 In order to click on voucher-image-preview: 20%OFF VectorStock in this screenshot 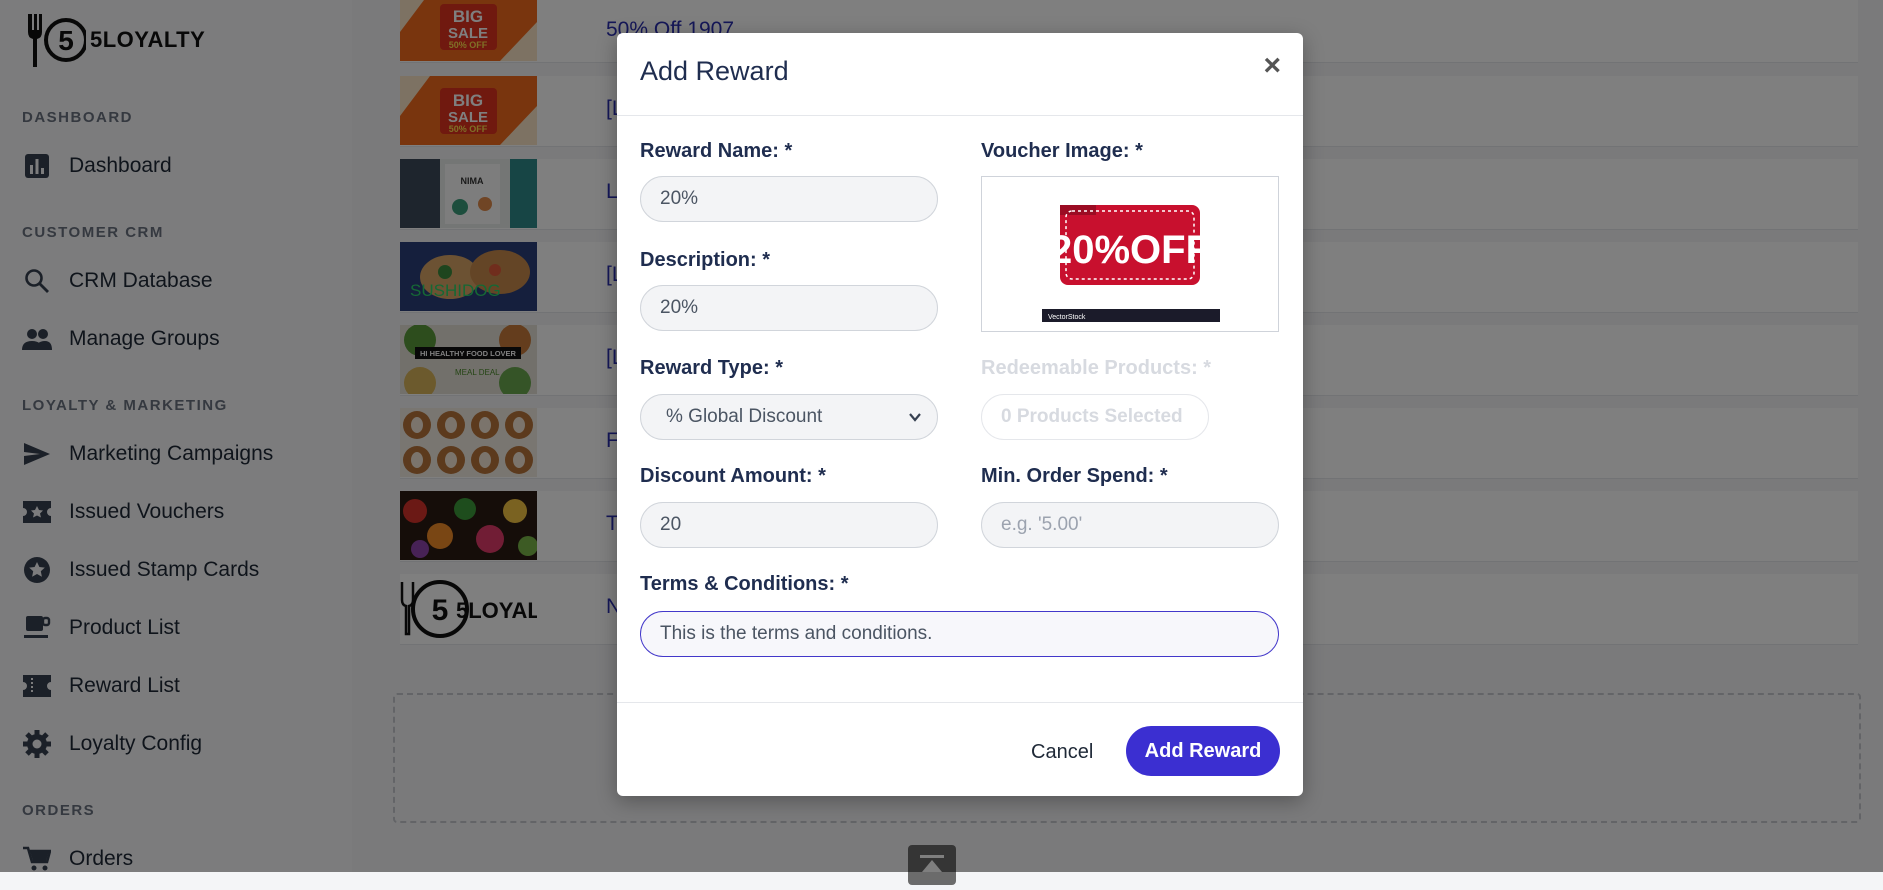, I will do `click(1131, 263)`.